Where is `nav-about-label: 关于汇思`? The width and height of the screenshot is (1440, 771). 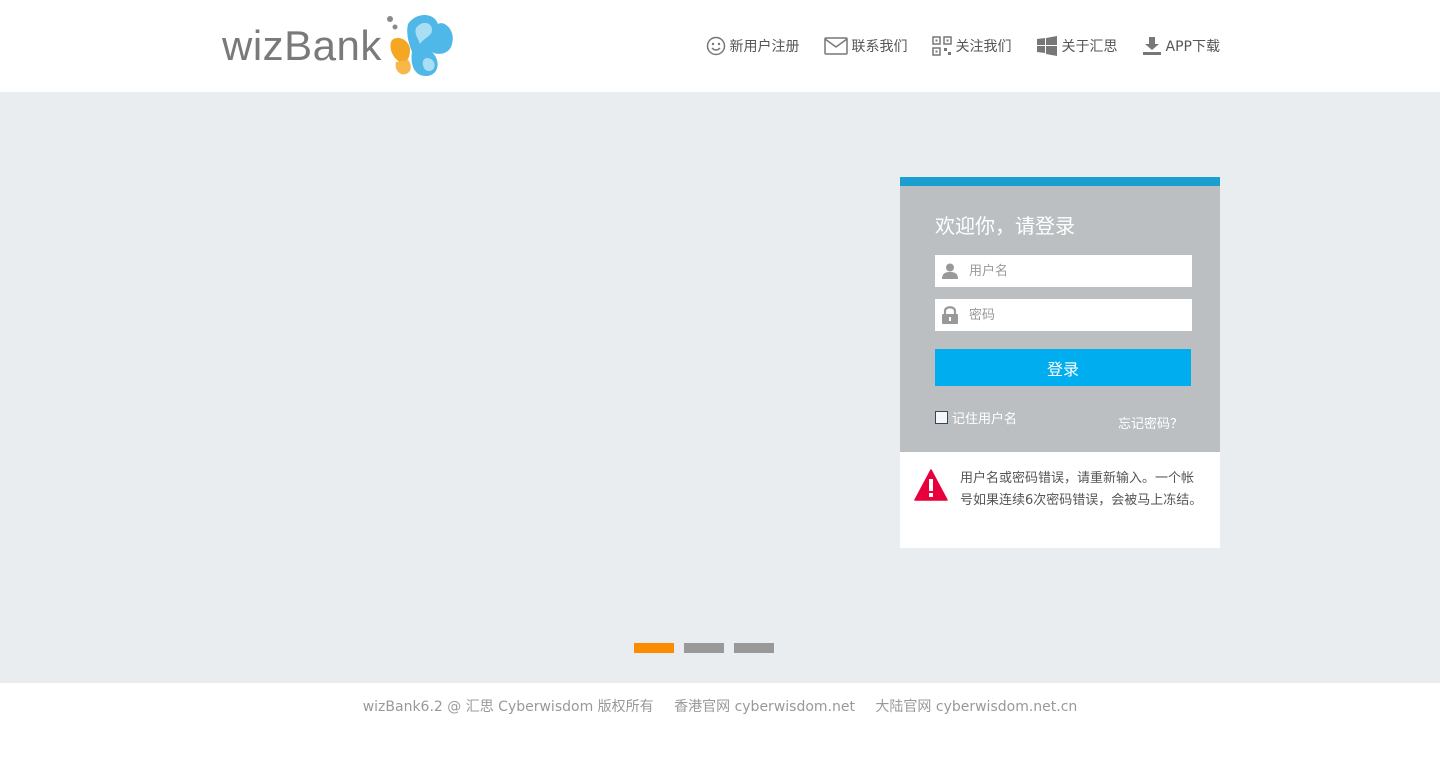 nav-about-label: 关于汇思 is located at coordinates (1089, 47).